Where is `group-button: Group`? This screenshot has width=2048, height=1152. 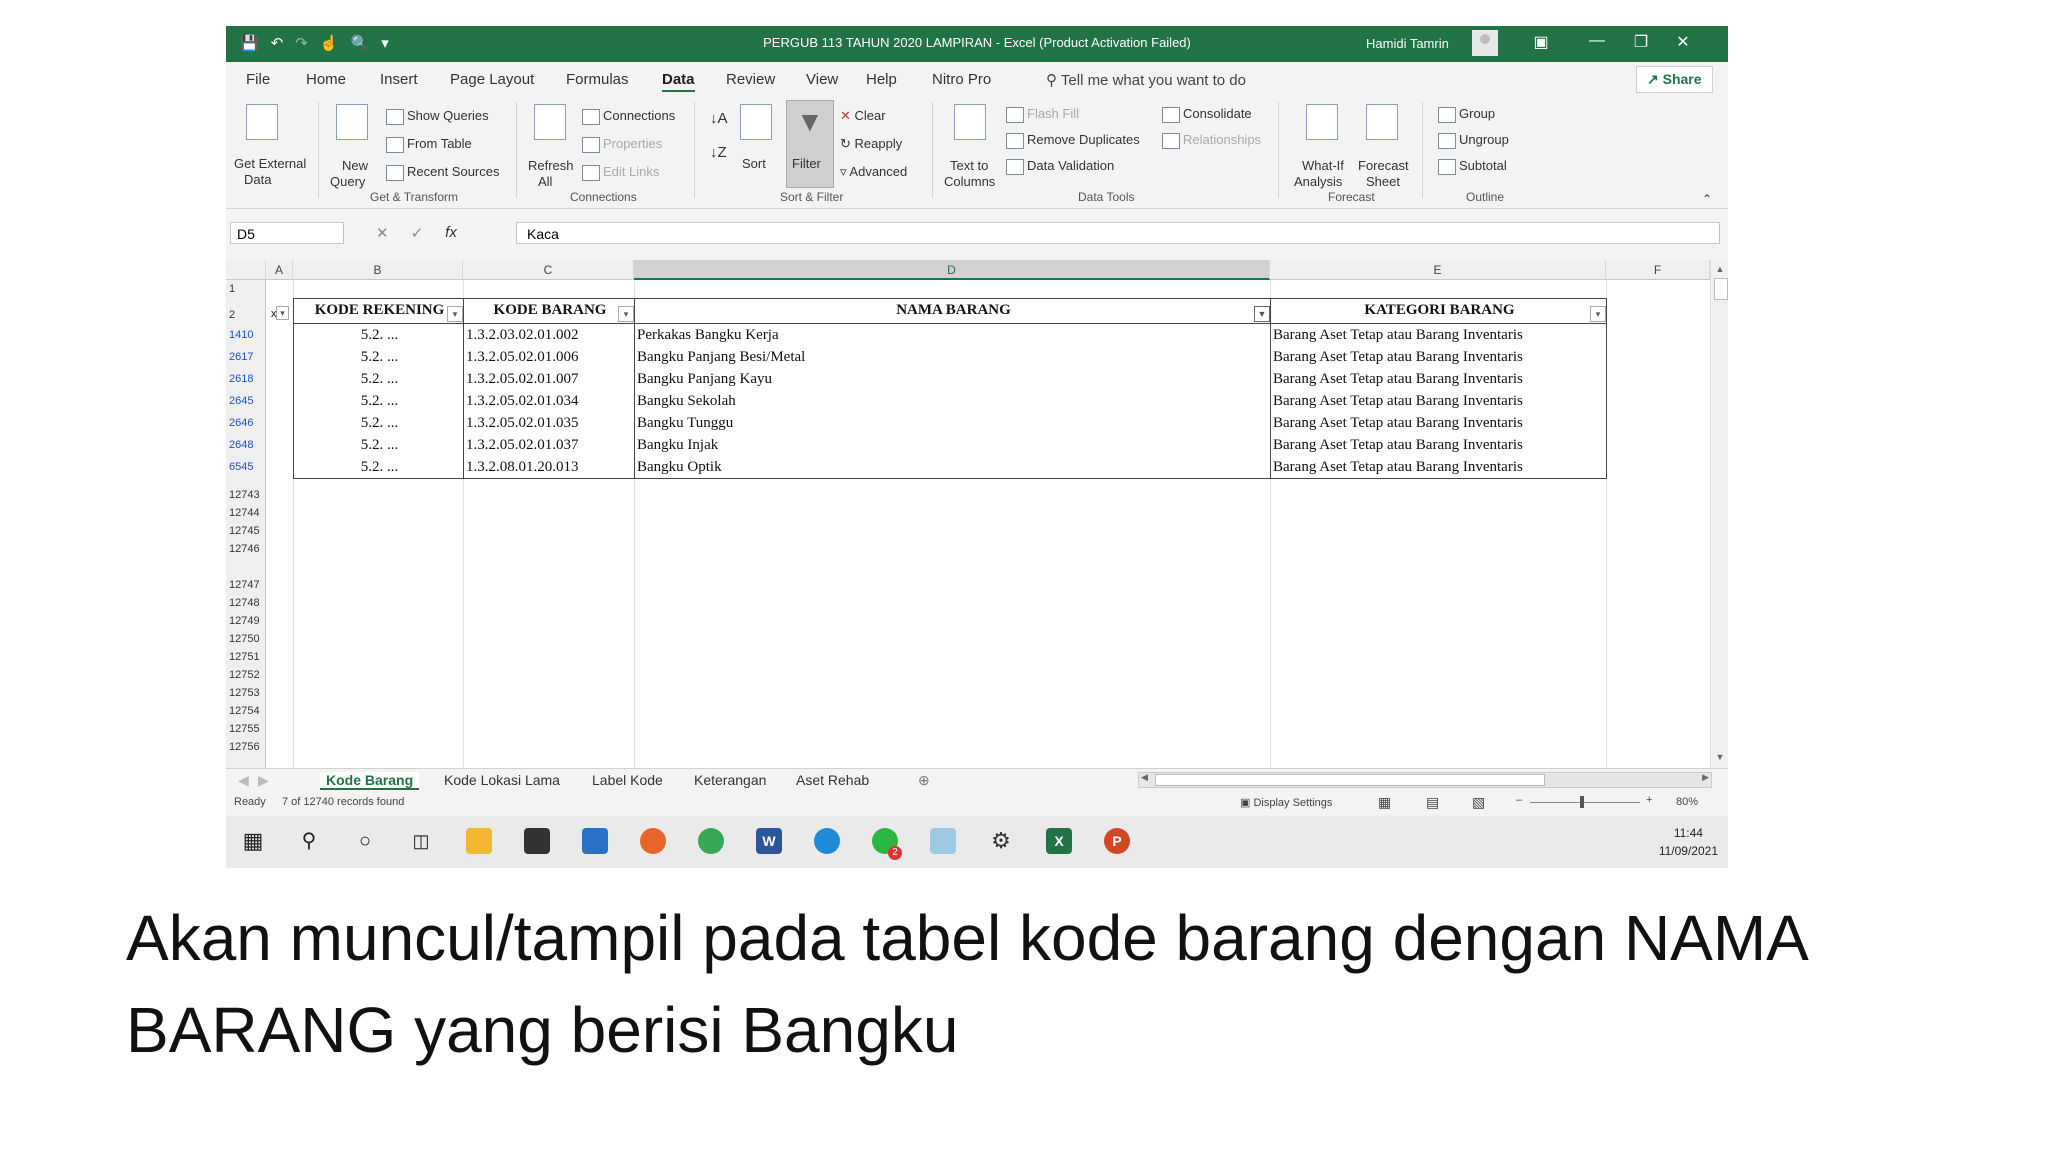
group-button: Group is located at coordinates (1466, 114).